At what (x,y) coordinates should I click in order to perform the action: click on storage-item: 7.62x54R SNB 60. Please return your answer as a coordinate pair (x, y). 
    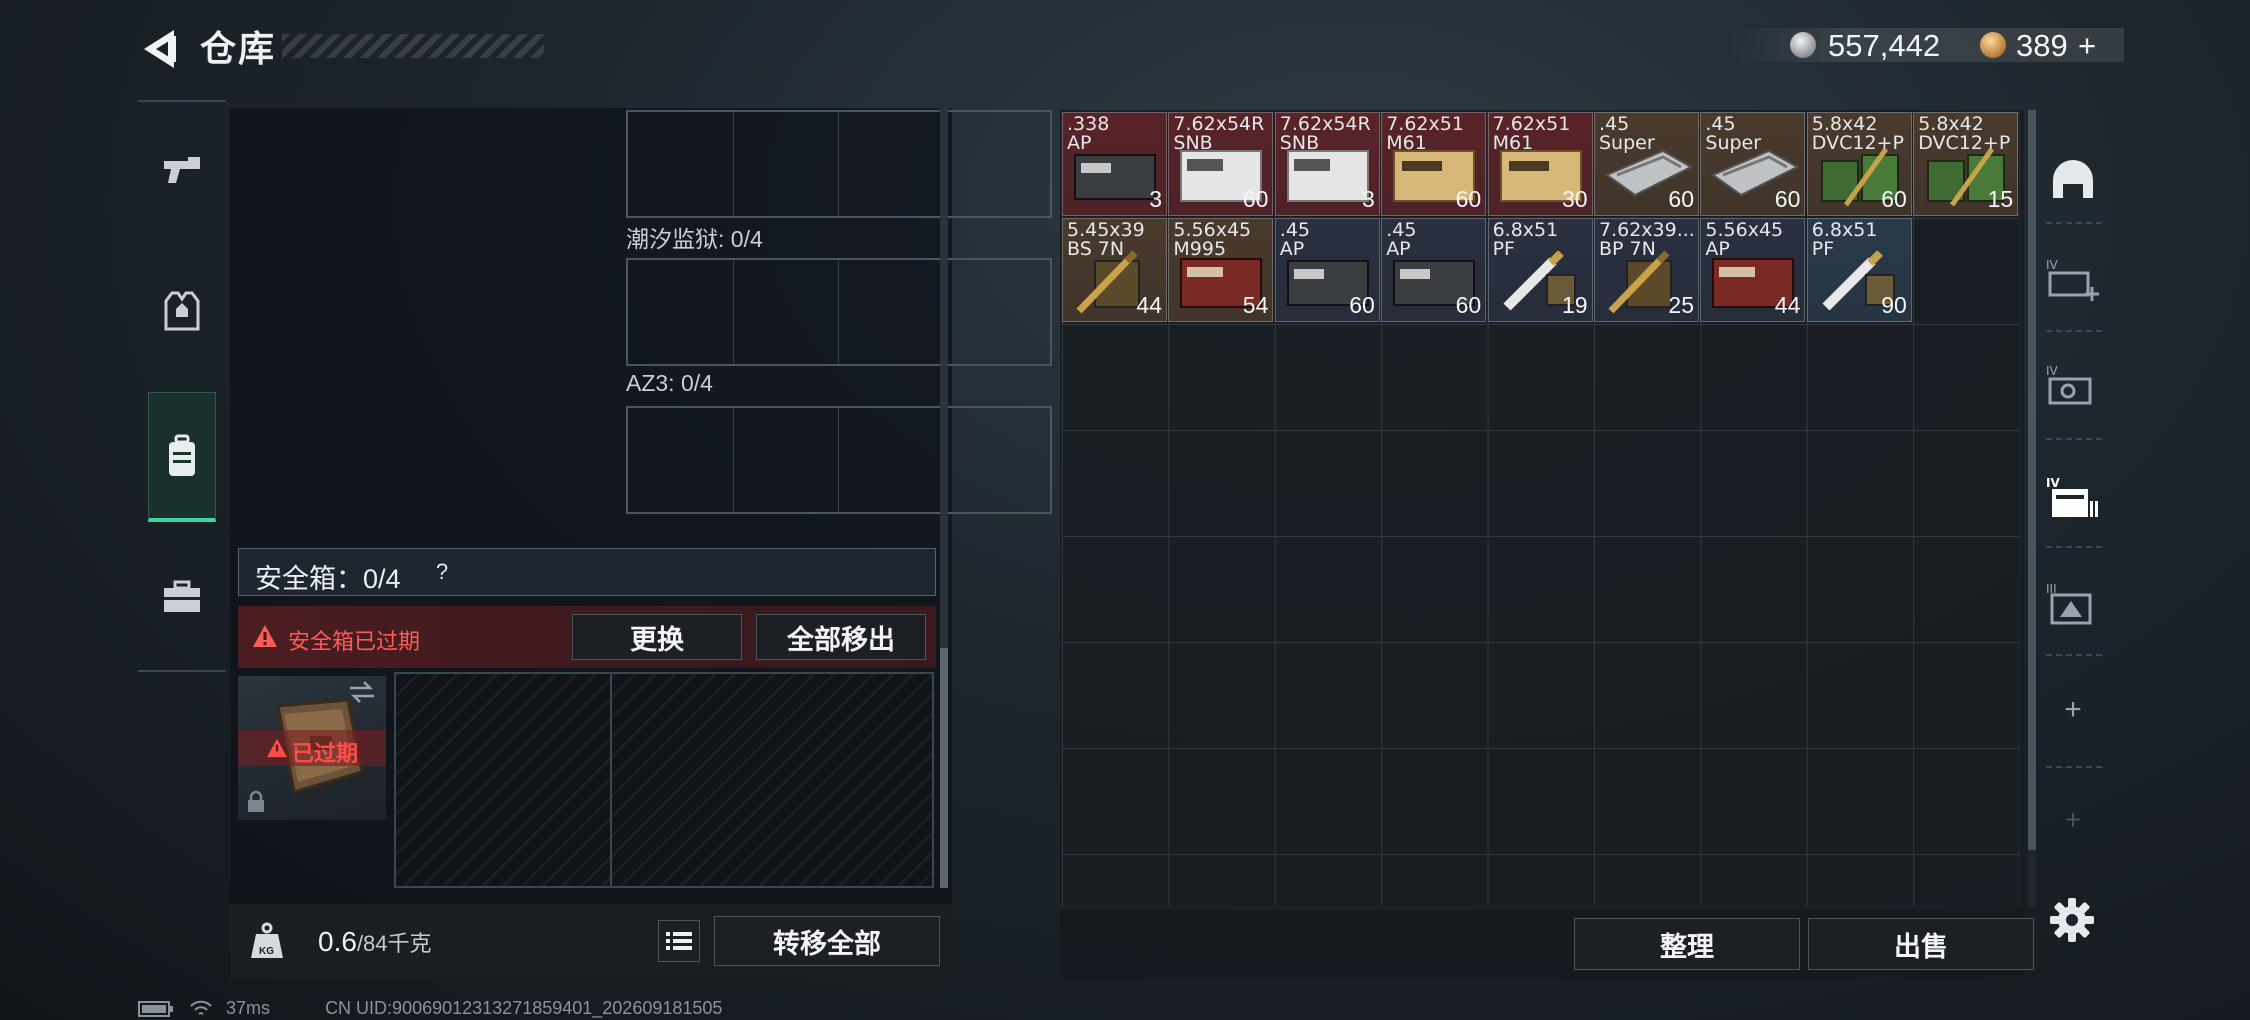
    Looking at the image, I should click on (1221, 164).